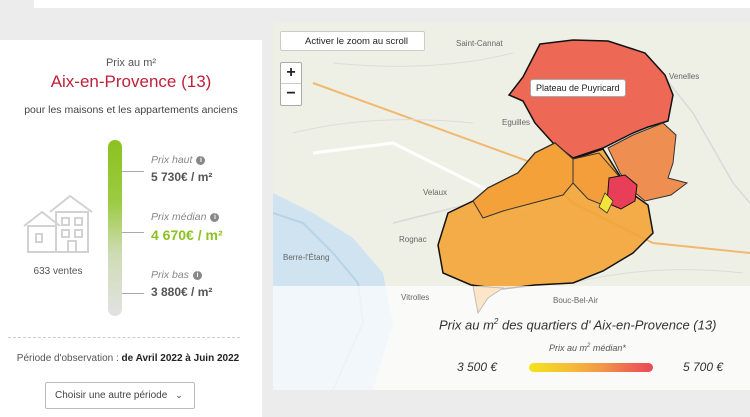  What do you see at coordinates (131, 81) in the screenshot?
I see `city-title: Aix-en-Provence (13)` at bounding box center [131, 81].